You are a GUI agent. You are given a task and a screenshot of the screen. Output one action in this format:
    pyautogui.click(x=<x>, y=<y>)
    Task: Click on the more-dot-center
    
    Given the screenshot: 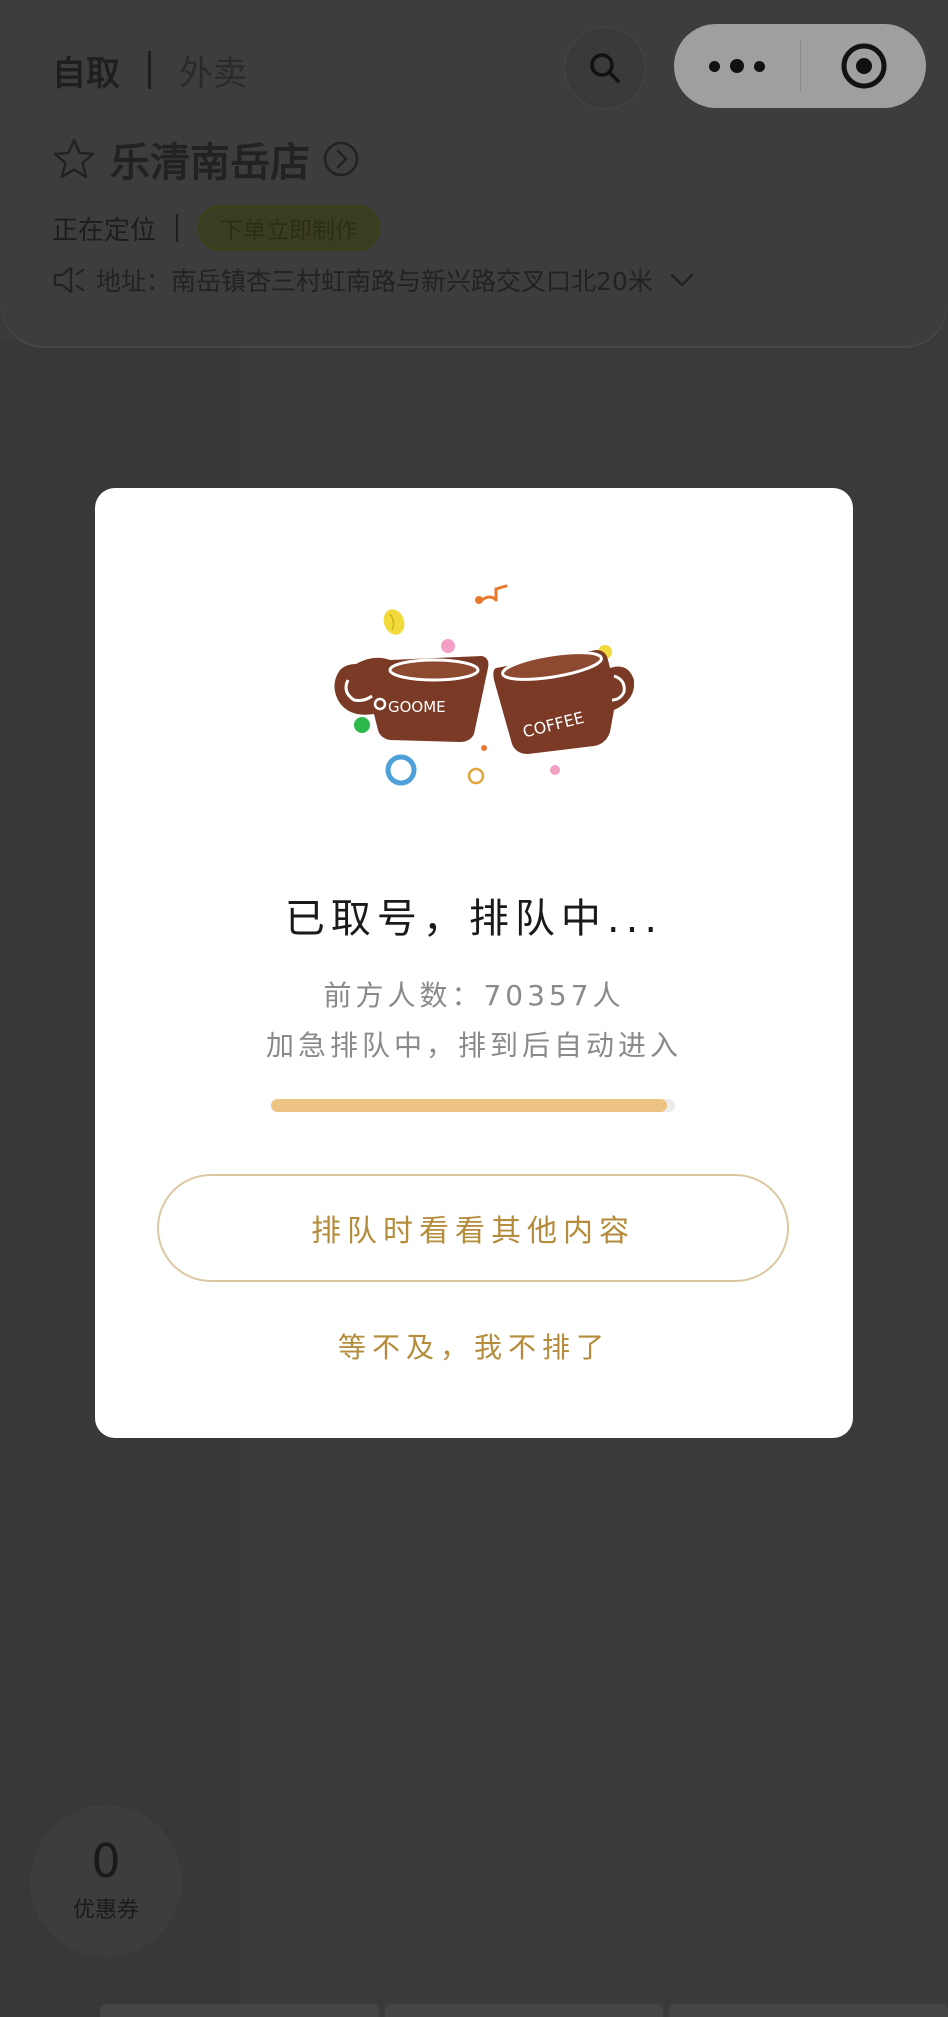 What is the action you would take?
    pyautogui.click(x=737, y=66)
    